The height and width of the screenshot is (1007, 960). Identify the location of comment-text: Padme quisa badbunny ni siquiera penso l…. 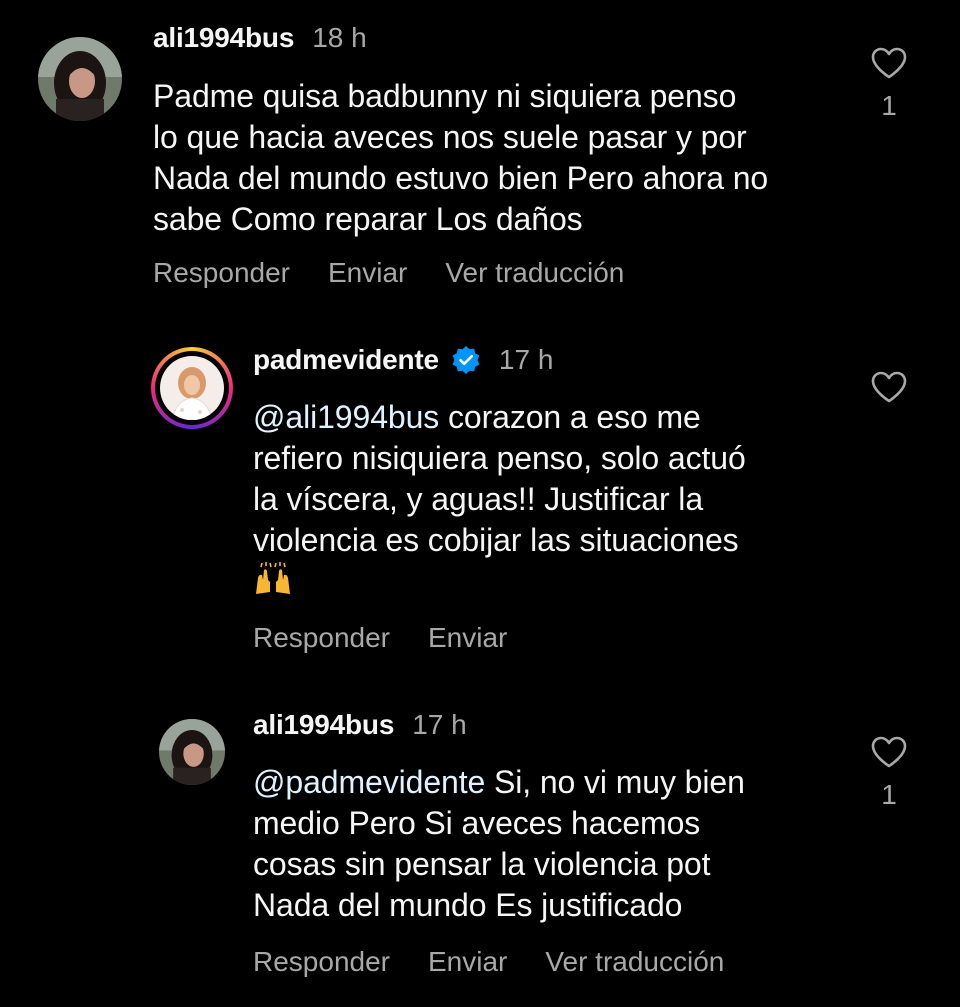
(461, 157).